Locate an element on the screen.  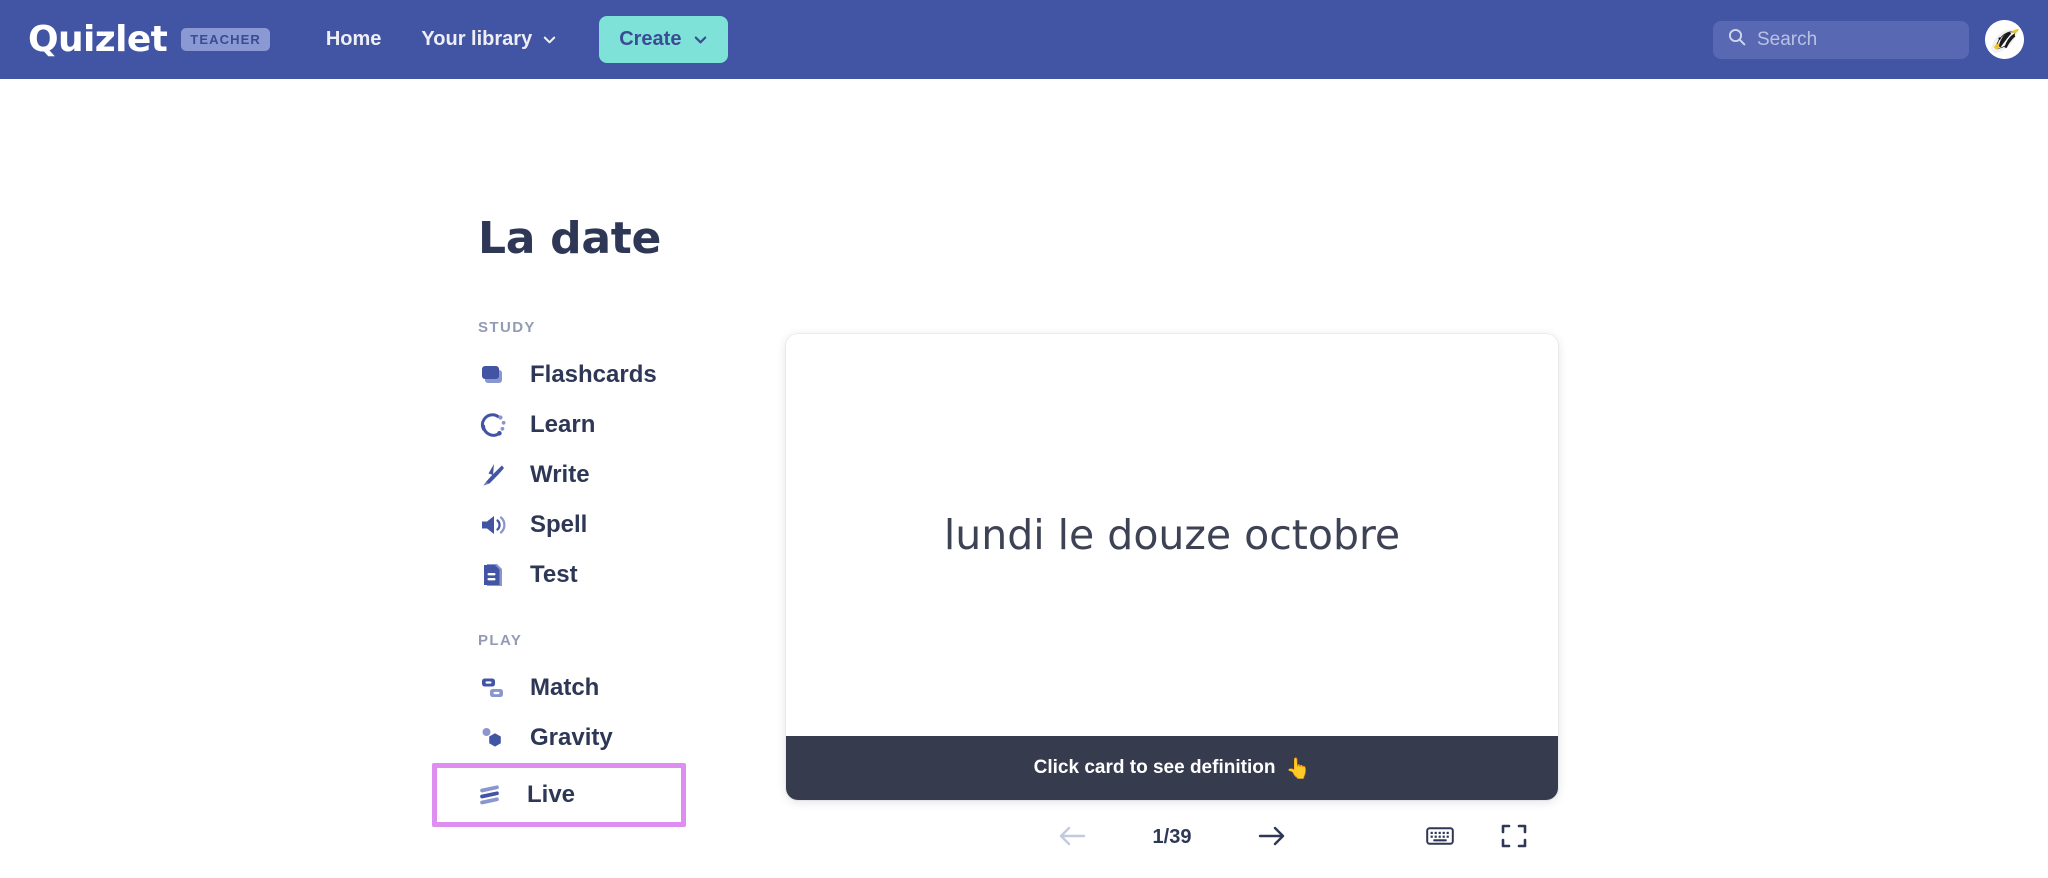
sidebar-item-learn-label: Learn is located at coordinates (563, 424).